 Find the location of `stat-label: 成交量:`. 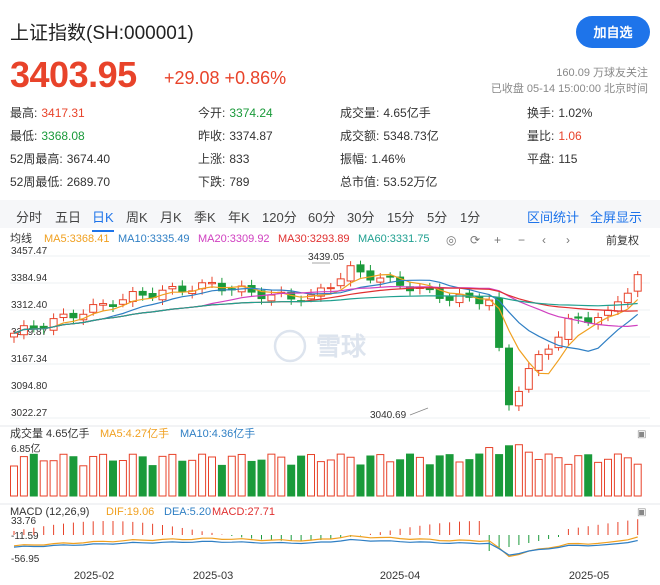

stat-label: 成交量: is located at coordinates (360, 113).